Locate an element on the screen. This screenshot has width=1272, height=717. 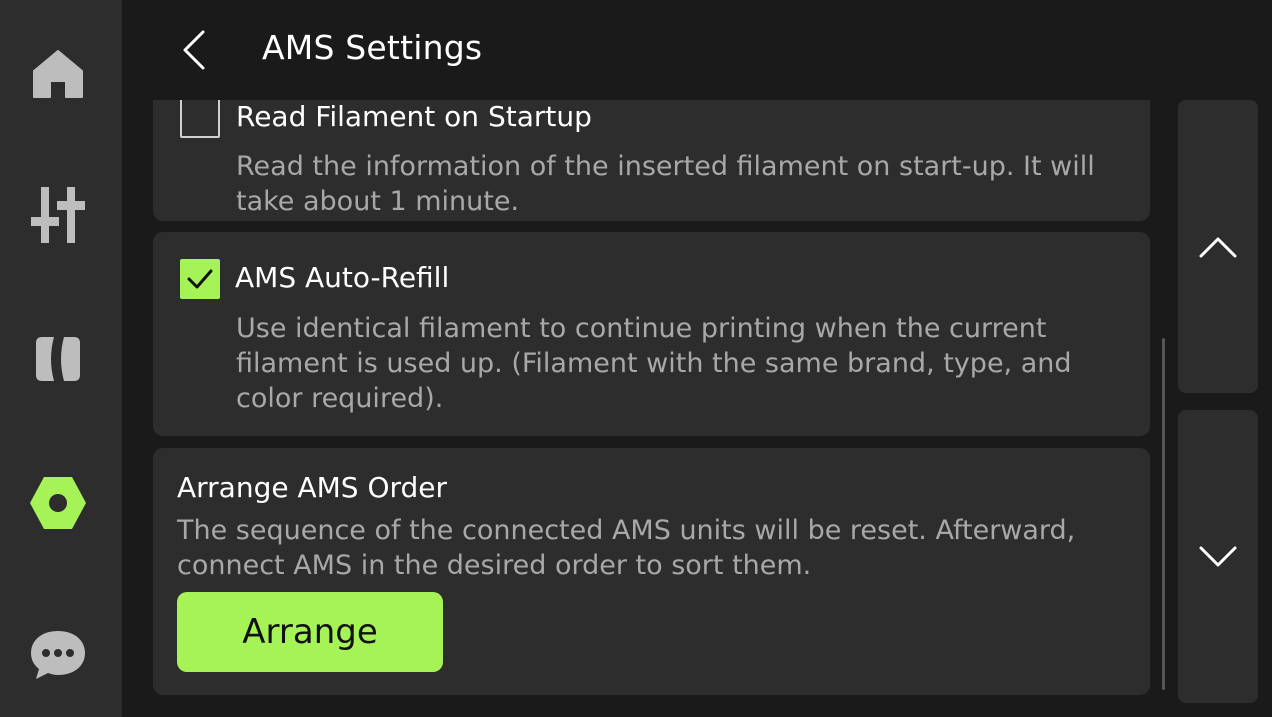
chevron-left-icon is located at coordinates (194, 50).